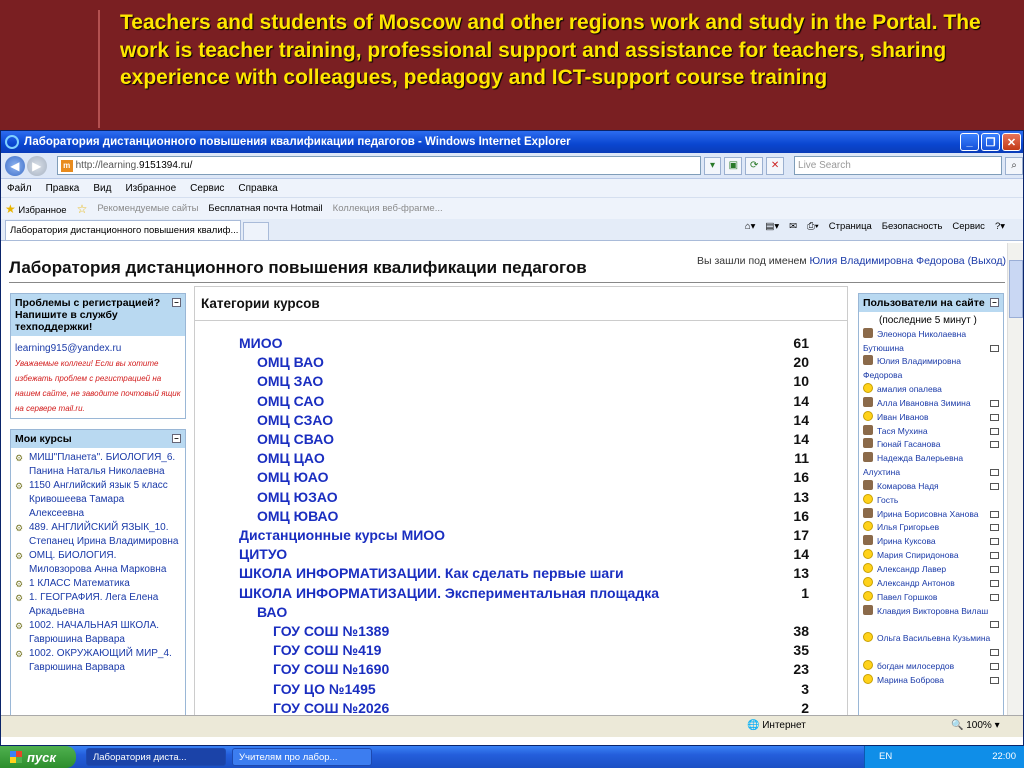 Image resolution: width=1024 pixels, height=768 pixels. I want to click on online-user: Мария Спиридонова, so click(931, 556).